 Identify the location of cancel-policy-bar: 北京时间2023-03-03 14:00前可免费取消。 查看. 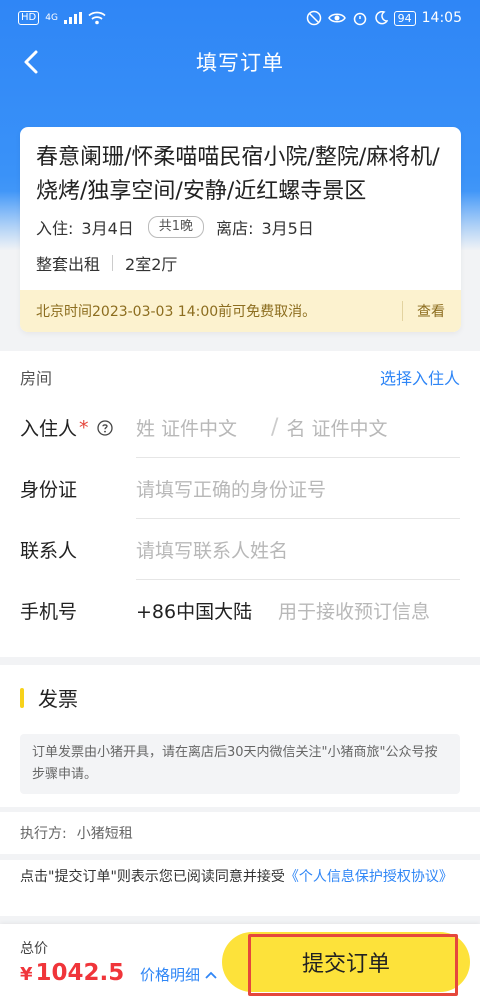
(240, 311).